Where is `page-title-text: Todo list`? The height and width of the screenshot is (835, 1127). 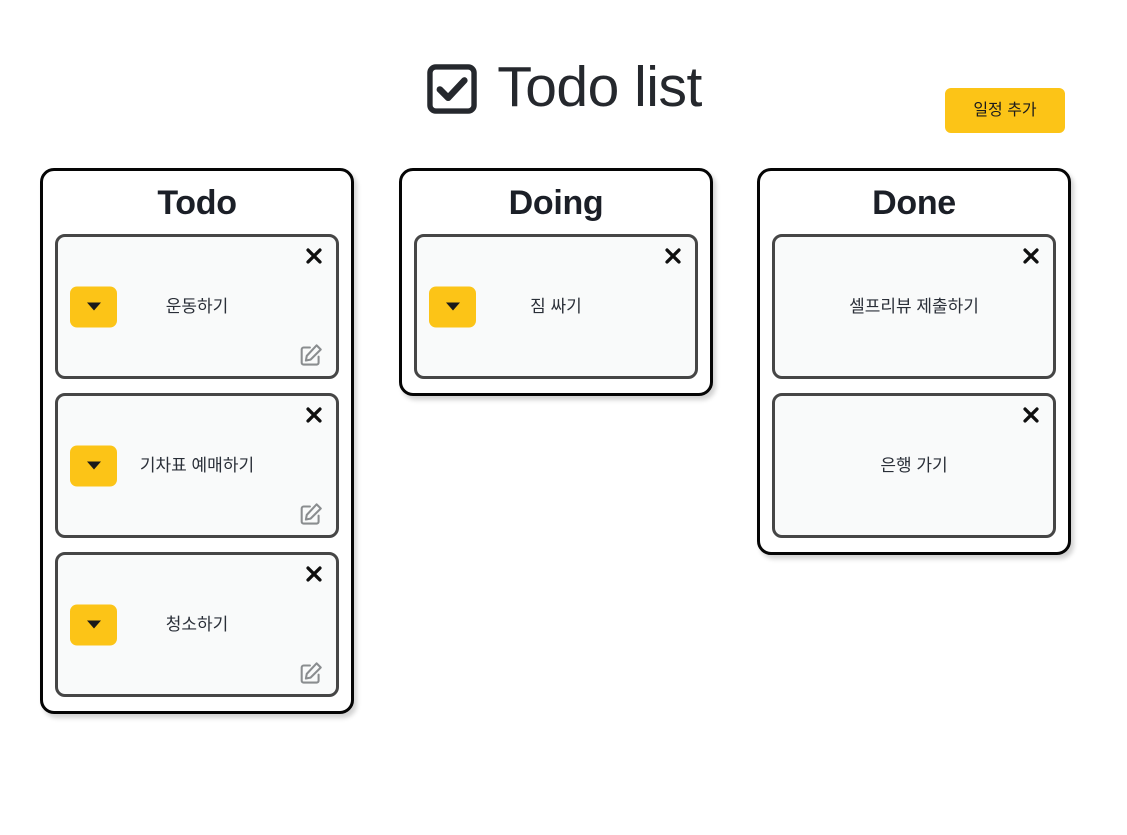
page-title-text: Todo list is located at coordinates (599, 86).